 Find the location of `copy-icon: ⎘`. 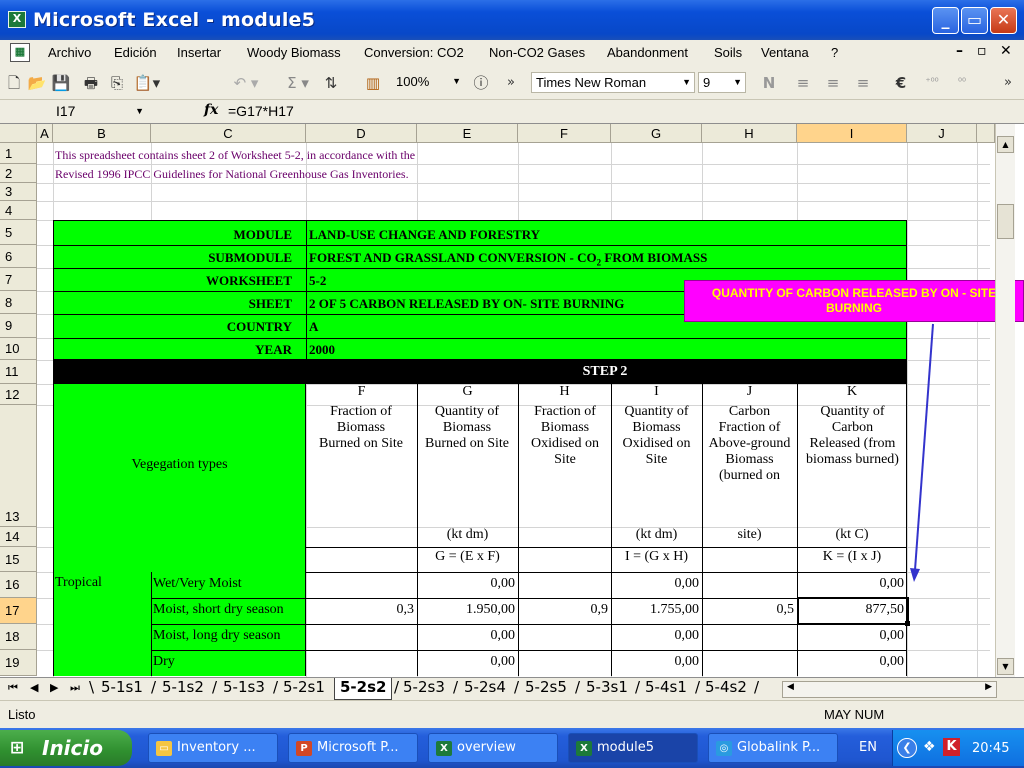

copy-icon: ⎘ is located at coordinates (117, 83).